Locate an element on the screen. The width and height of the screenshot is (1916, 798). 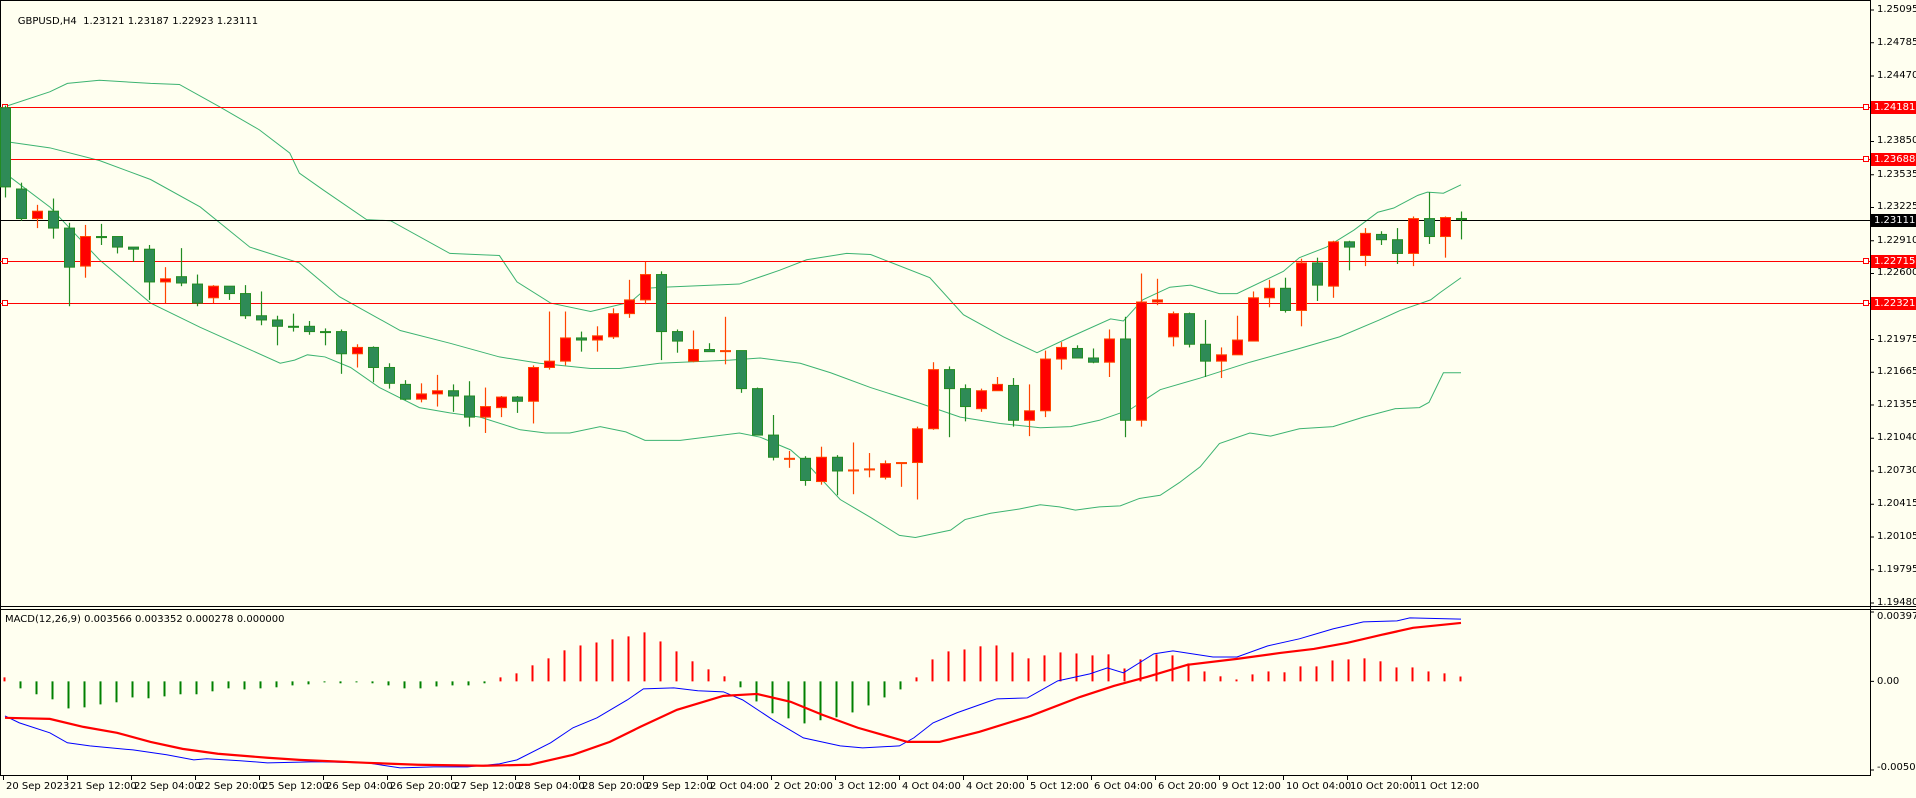
time-label: 10 Oct 20:00 is located at coordinates (1383, 786).